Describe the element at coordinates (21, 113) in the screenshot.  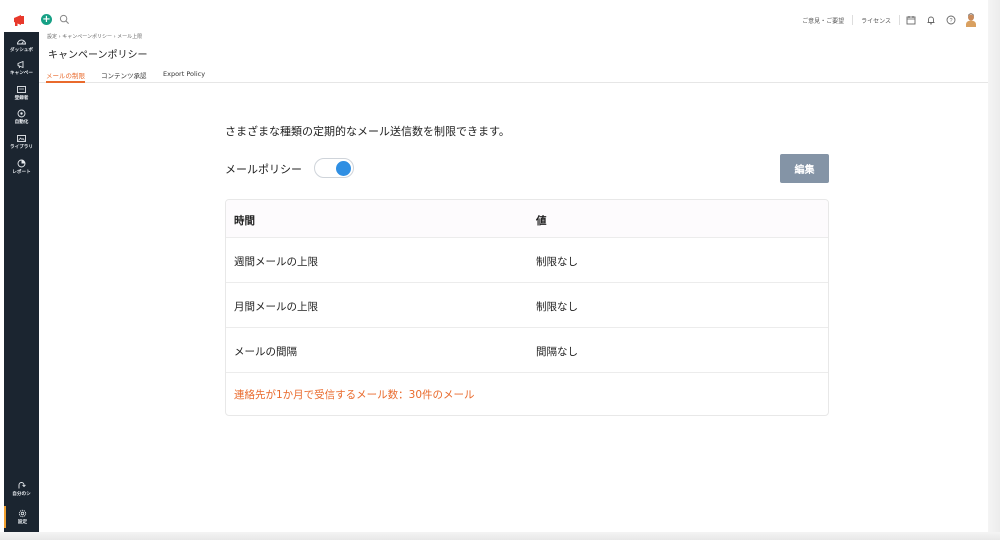
I see `automation-icon` at that location.